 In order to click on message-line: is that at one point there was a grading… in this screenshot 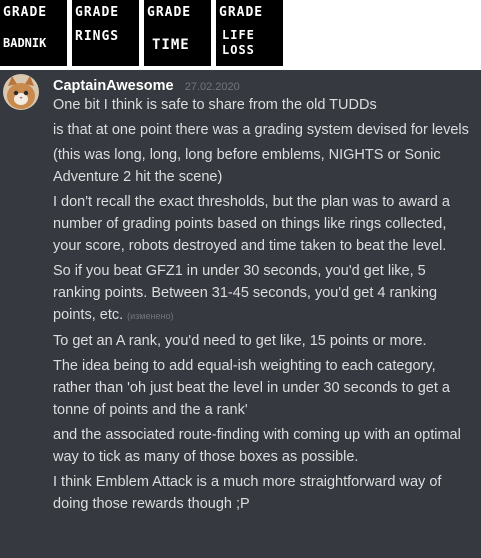, I will do `click(261, 130)`.